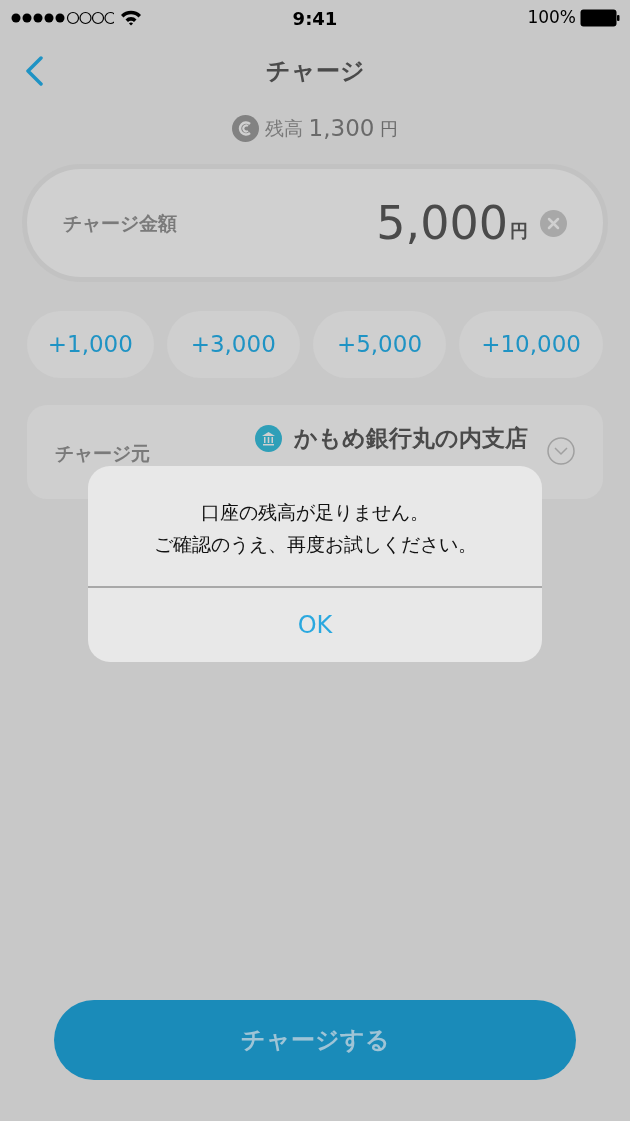 The image size is (630, 1121). Describe the element at coordinates (245, 128) in the screenshot. I see `coin-icon` at that location.